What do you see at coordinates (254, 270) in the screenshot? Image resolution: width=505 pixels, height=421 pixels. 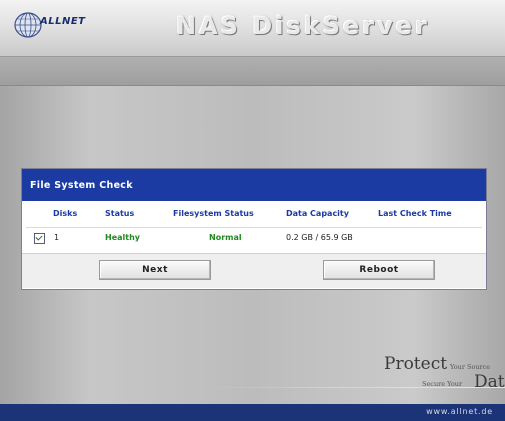 I see `button-row: Next Reboot` at bounding box center [254, 270].